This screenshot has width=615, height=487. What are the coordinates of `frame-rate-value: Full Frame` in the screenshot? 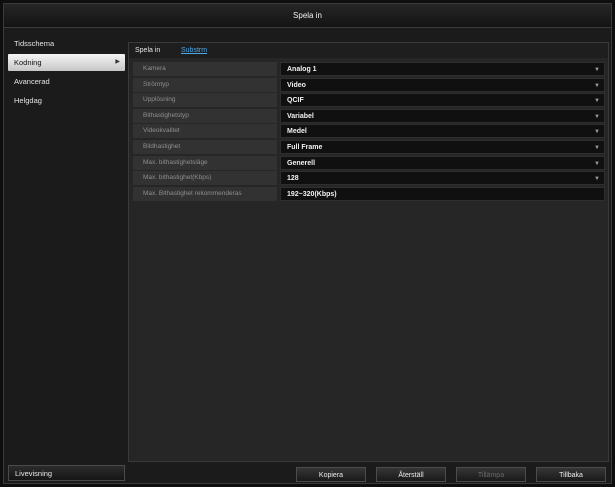 It's located at (305, 147).